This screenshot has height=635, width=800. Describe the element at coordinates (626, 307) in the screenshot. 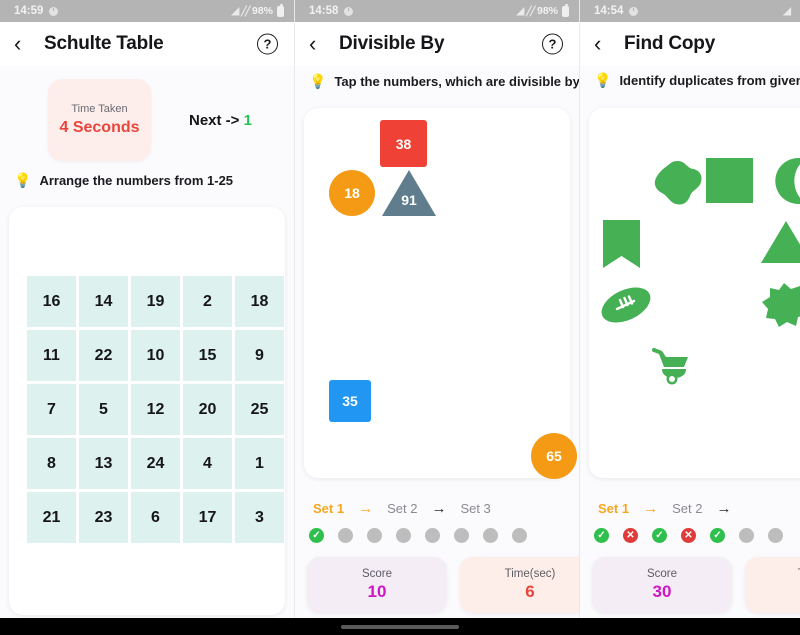

I see `football-icon` at that location.